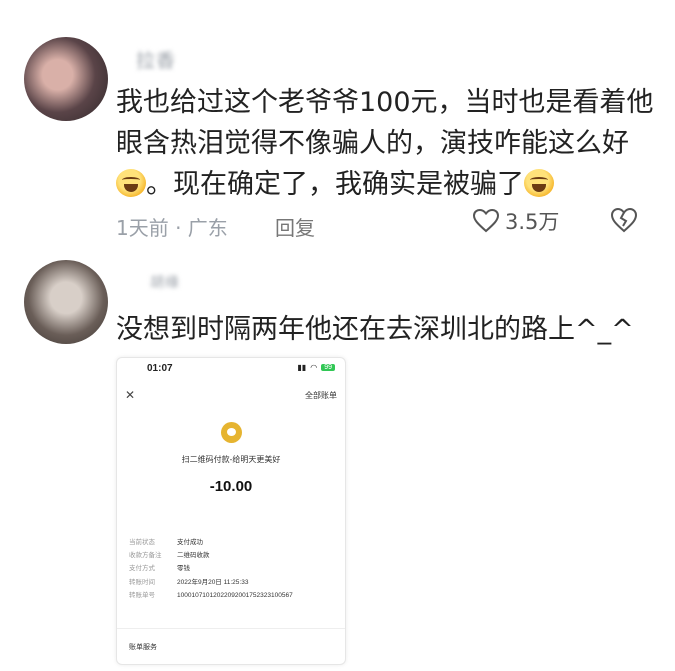 The width and height of the screenshot is (675, 671). What do you see at coordinates (183, 569) in the screenshot?
I see `detail-value: 零钱` at bounding box center [183, 569].